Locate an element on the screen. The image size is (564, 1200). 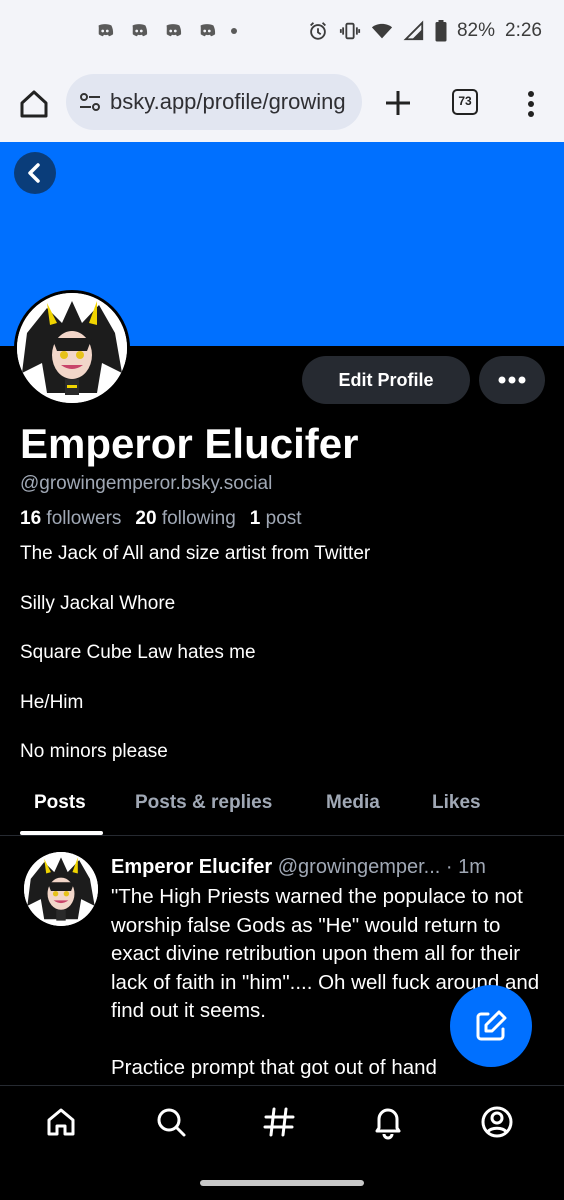
followers-stat: 16 followers is located at coordinates (70, 519).